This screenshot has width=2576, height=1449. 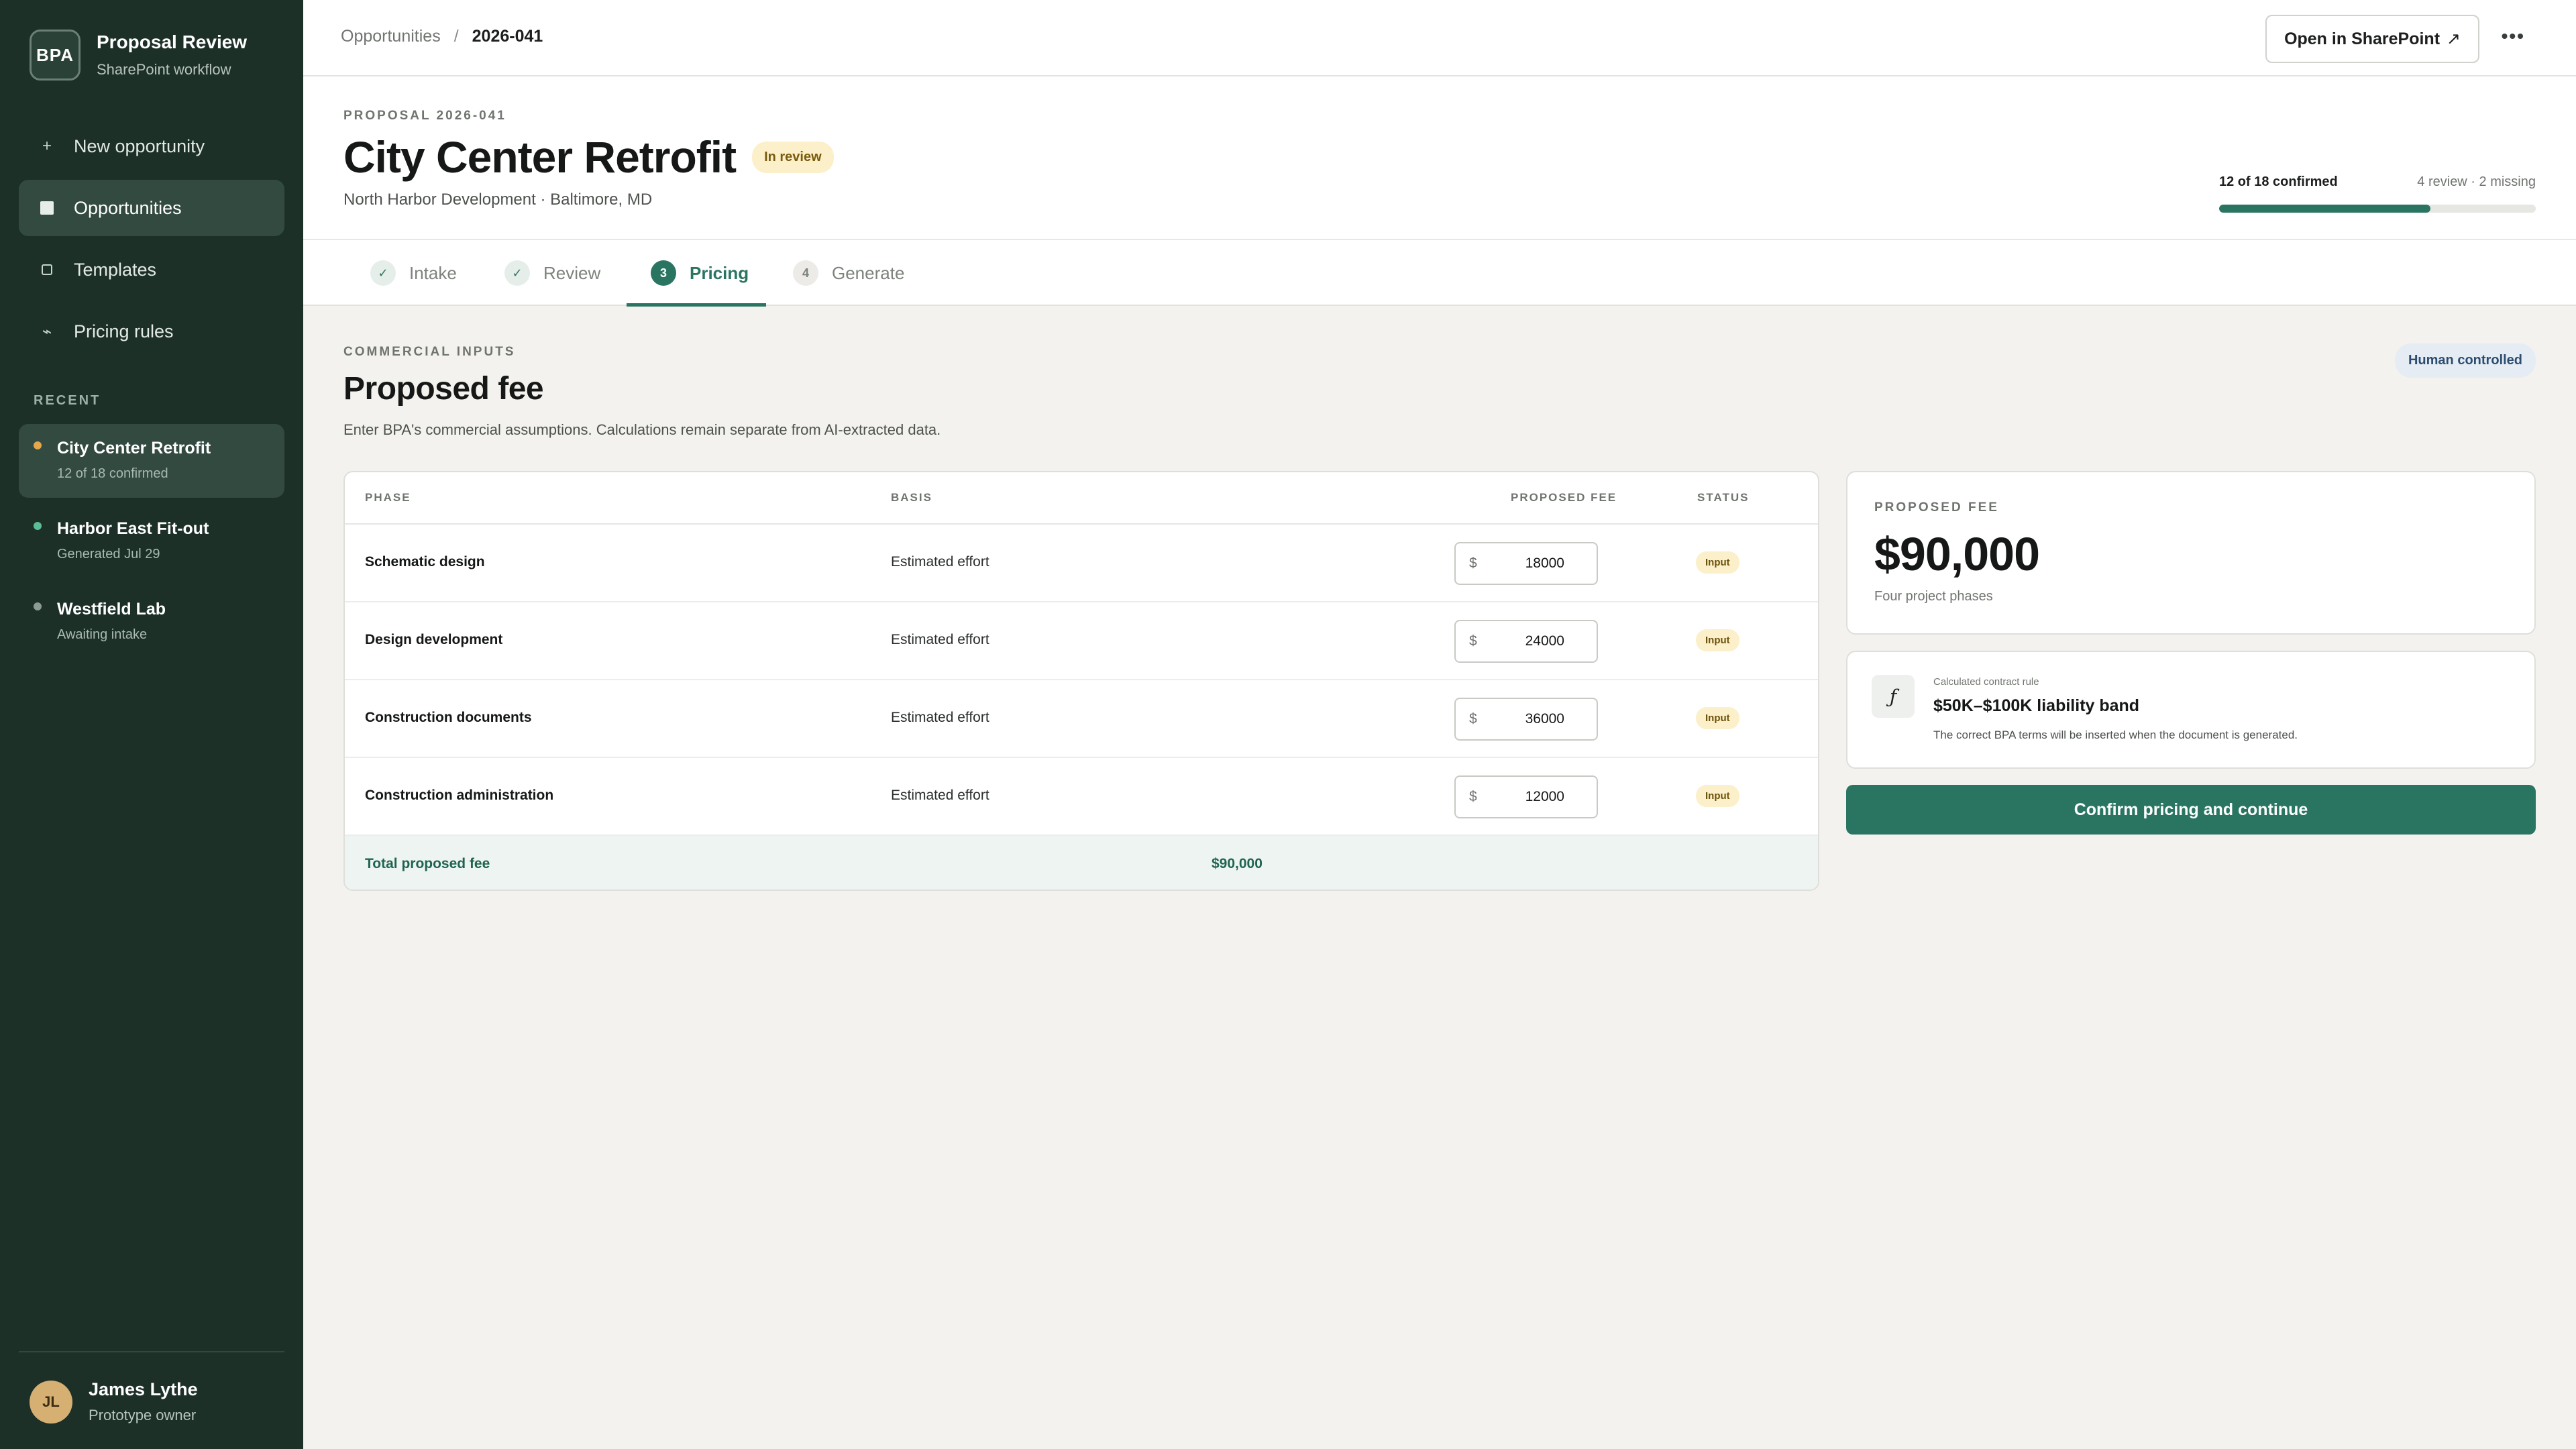 I want to click on breadcrumb-current: 2026-041, so click(x=507, y=36).